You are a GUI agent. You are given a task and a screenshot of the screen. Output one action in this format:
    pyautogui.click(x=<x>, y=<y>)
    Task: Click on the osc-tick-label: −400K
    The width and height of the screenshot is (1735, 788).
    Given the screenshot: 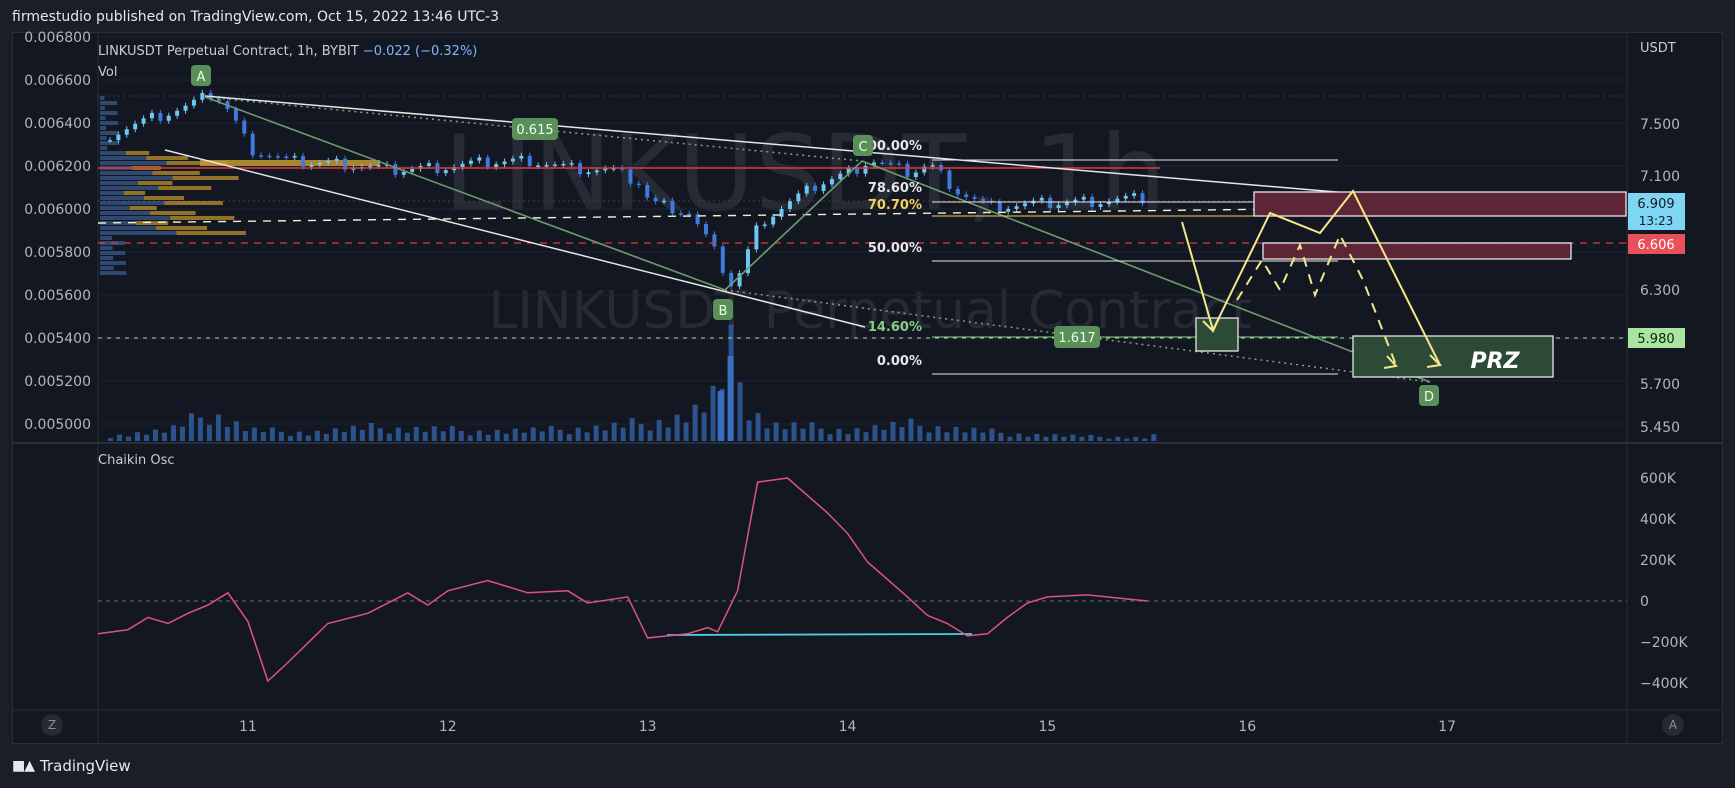 What is the action you would take?
    pyautogui.click(x=1664, y=684)
    